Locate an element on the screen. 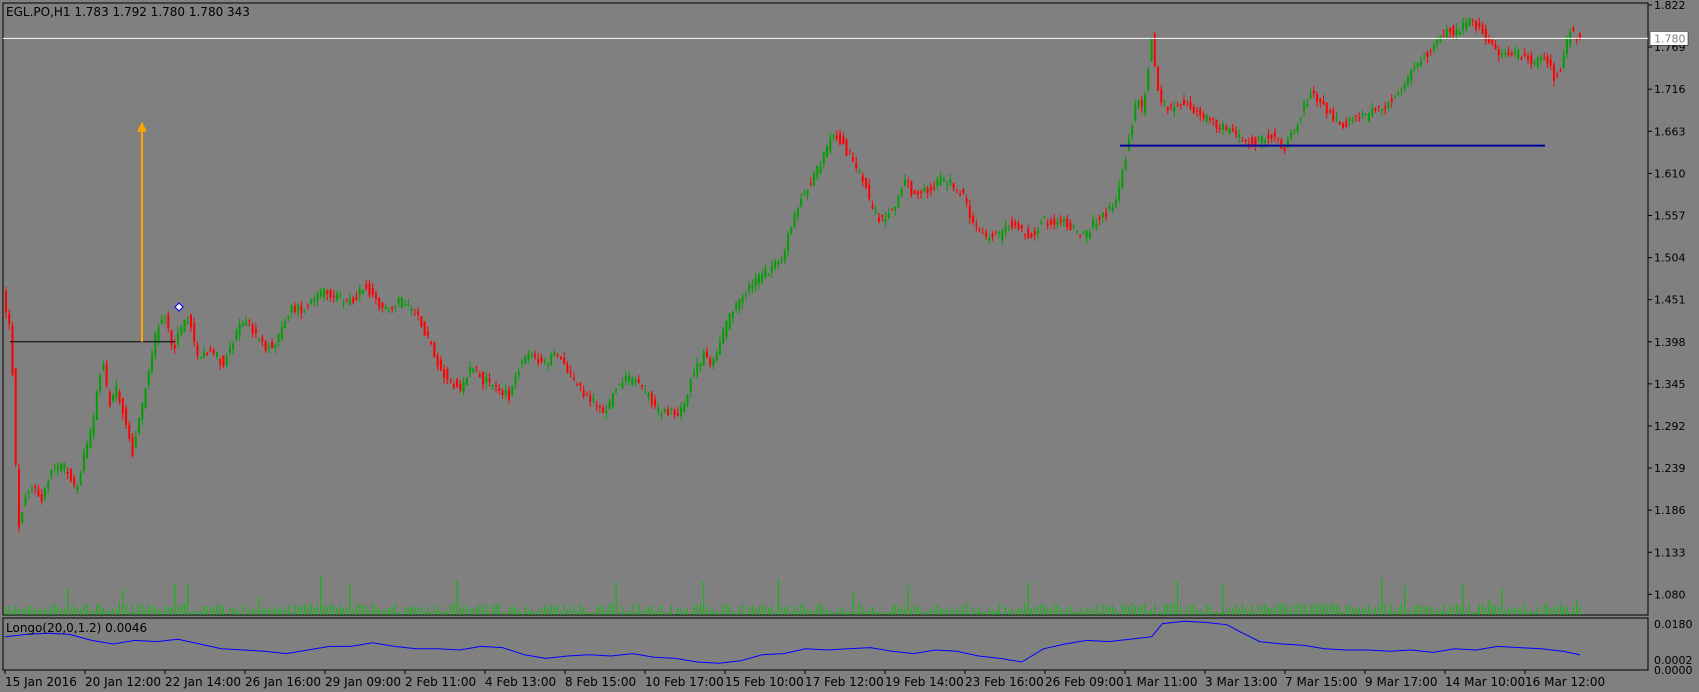 The image size is (1699, 692). time-tick-label: 14 Mar 10:00 is located at coordinates (1485, 682).